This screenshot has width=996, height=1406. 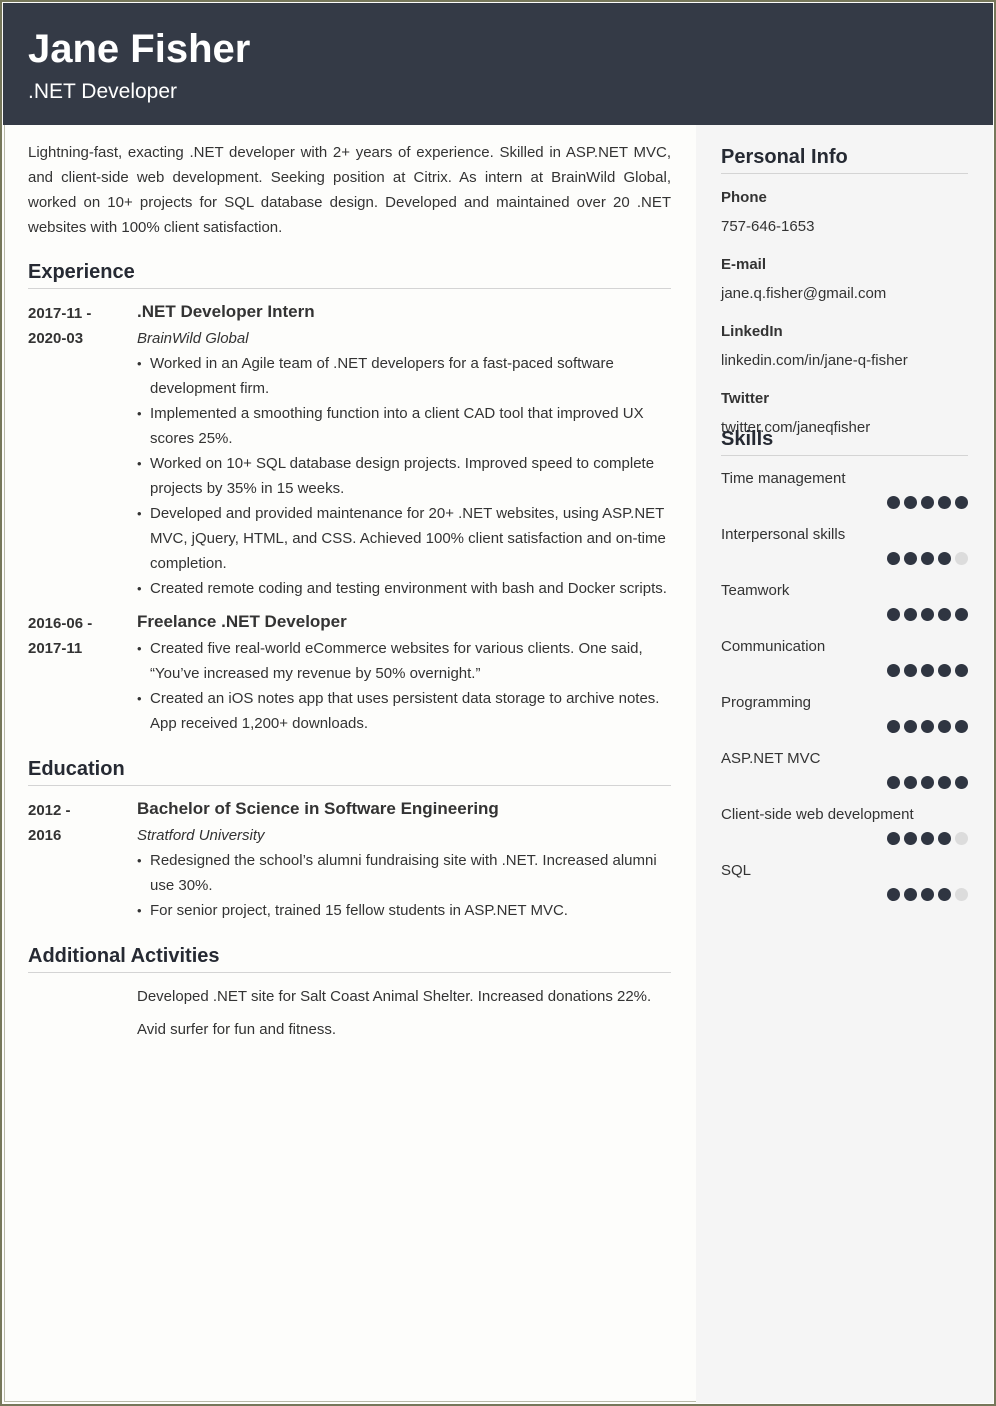 What do you see at coordinates (844, 294) in the screenshot?
I see `info-value: jane.q.fisher@gmail.com` at bounding box center [844, 294].